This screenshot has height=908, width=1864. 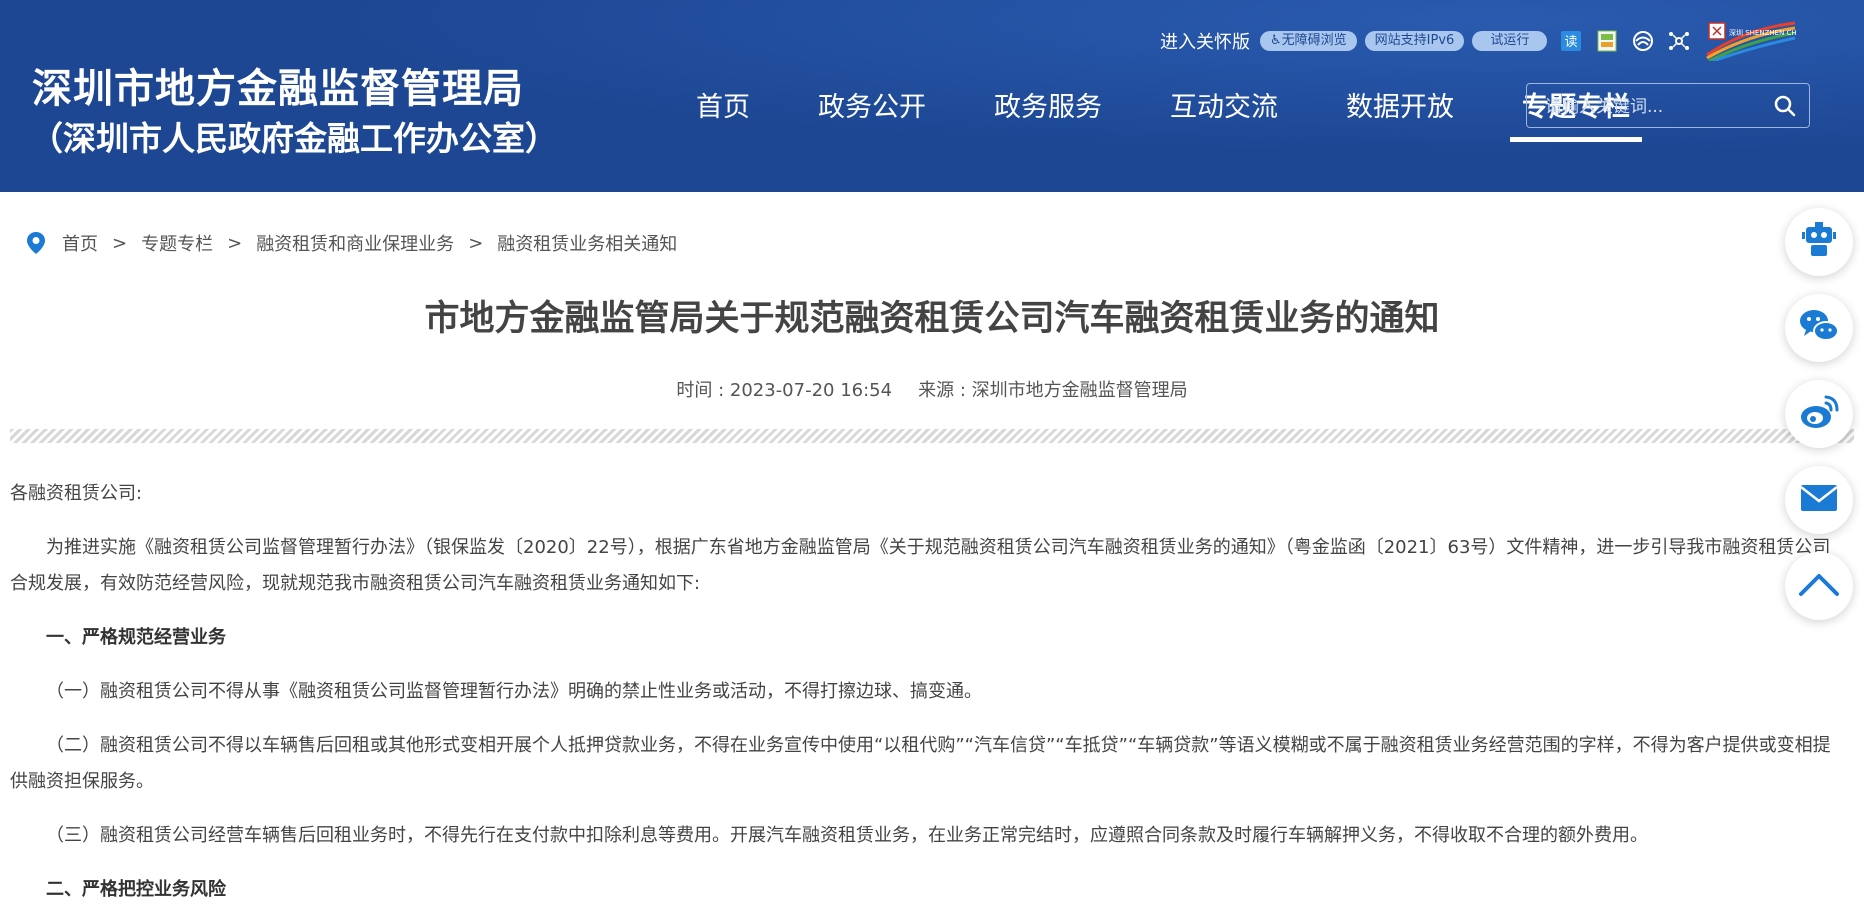 I want to click on wechat-button, so click(x=1819, y=328).